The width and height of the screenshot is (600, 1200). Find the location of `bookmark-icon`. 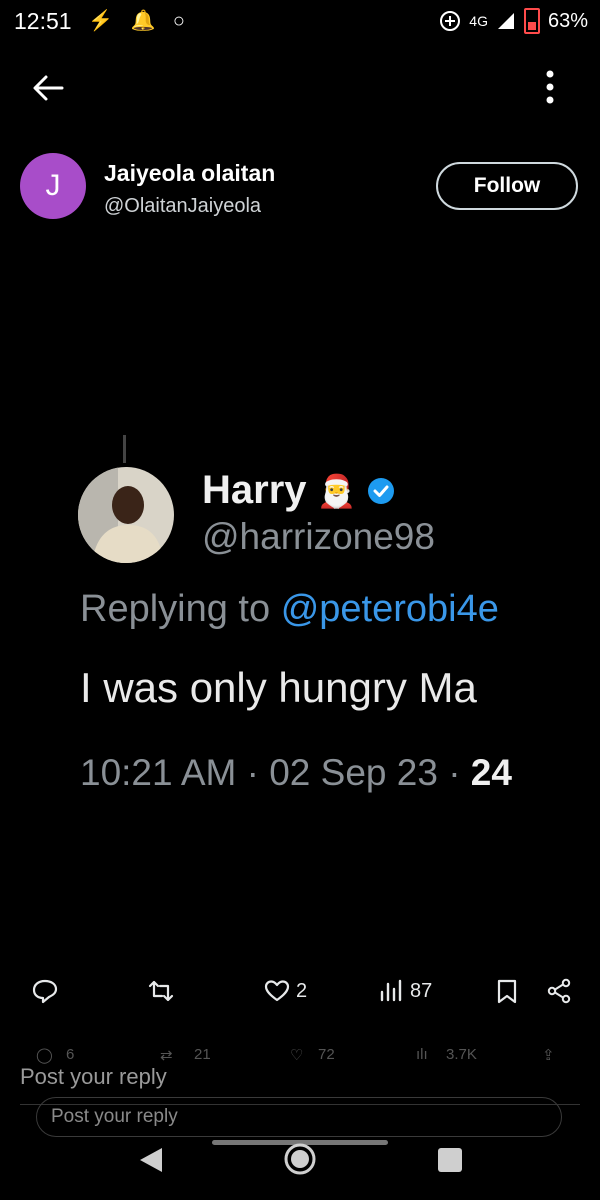

bookmark-icon is located at coordinates (507, 991).